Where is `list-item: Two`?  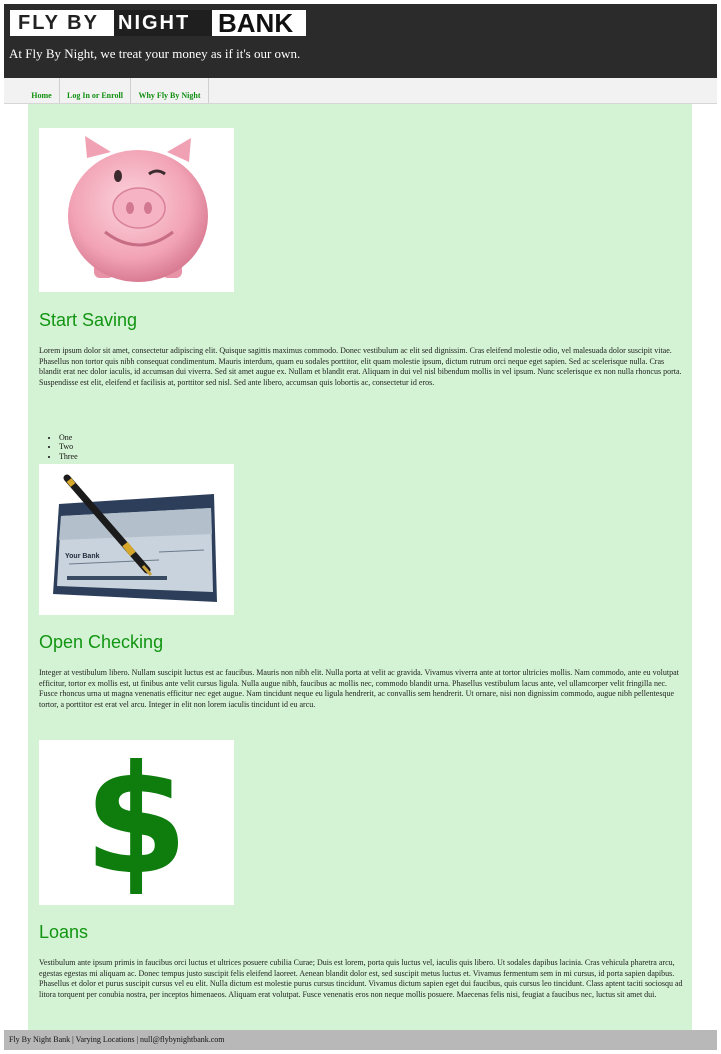 list-item: Two is located at coordinates (68, 446).